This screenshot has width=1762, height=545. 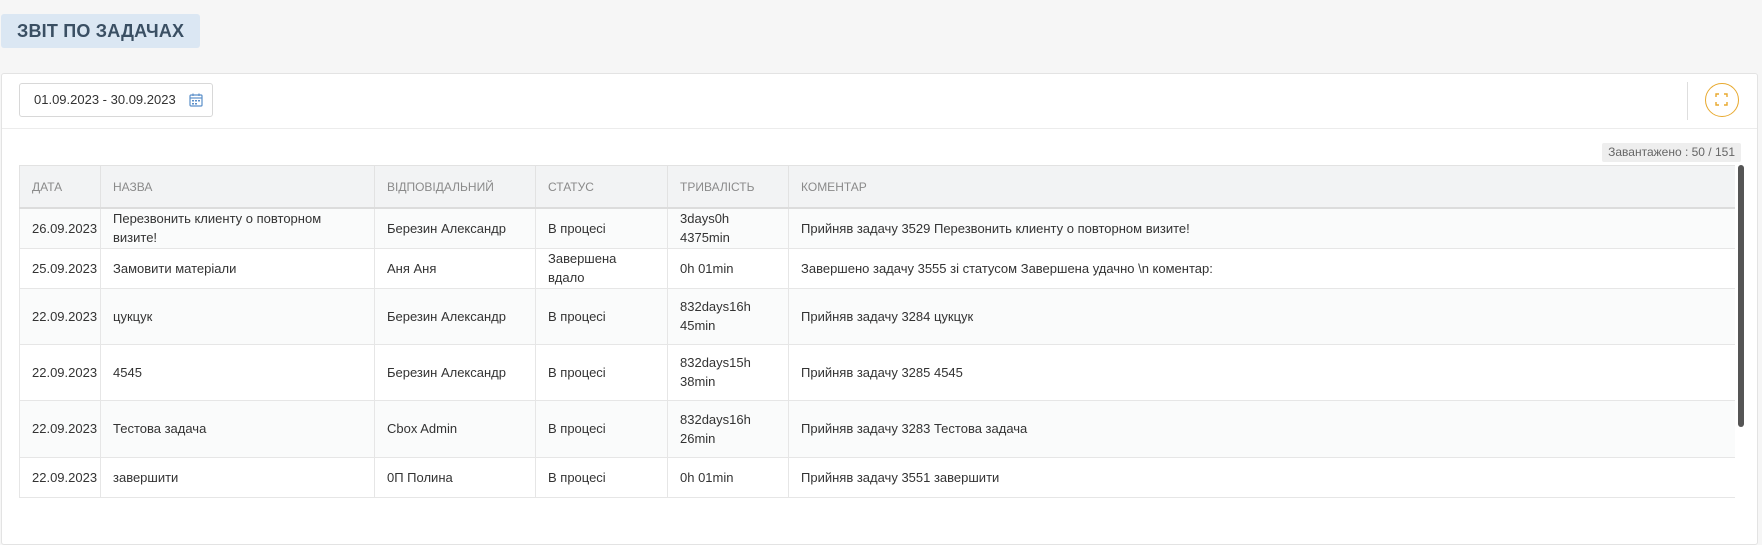 I want to click on cell-date: 25.09.2023, so click(x=60, y=268).